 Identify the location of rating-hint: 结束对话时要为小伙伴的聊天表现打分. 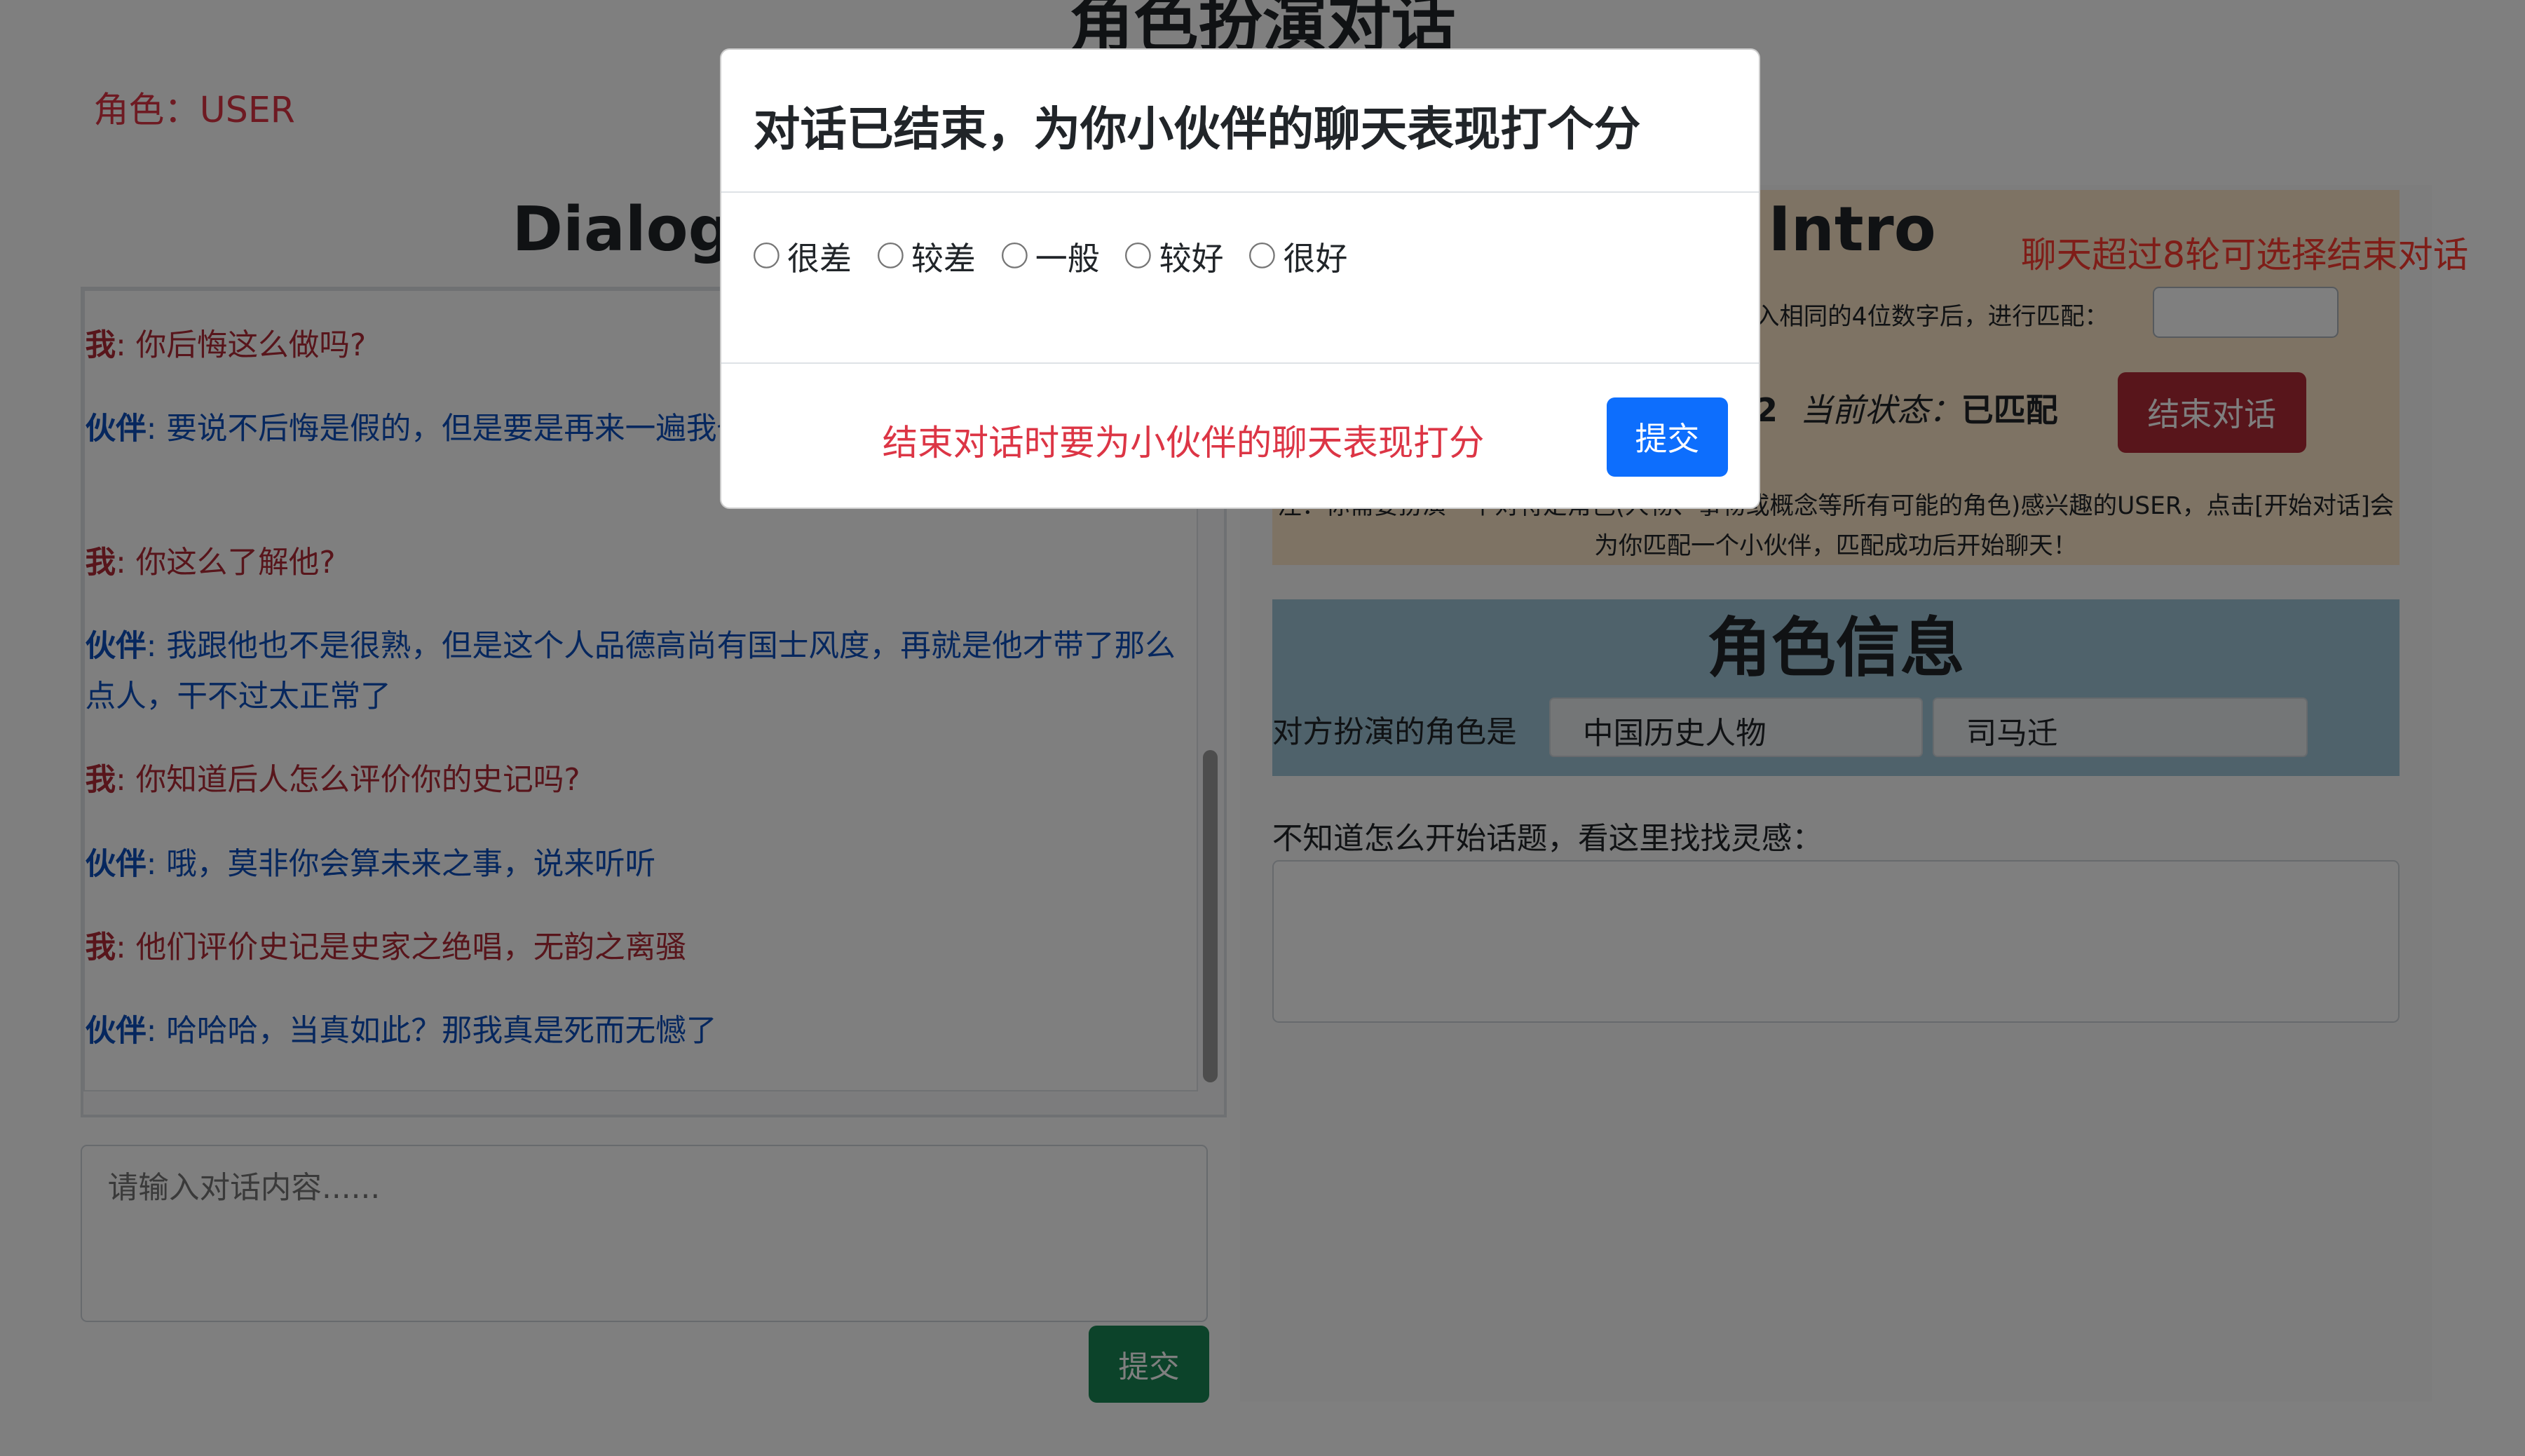
(1183, 443).